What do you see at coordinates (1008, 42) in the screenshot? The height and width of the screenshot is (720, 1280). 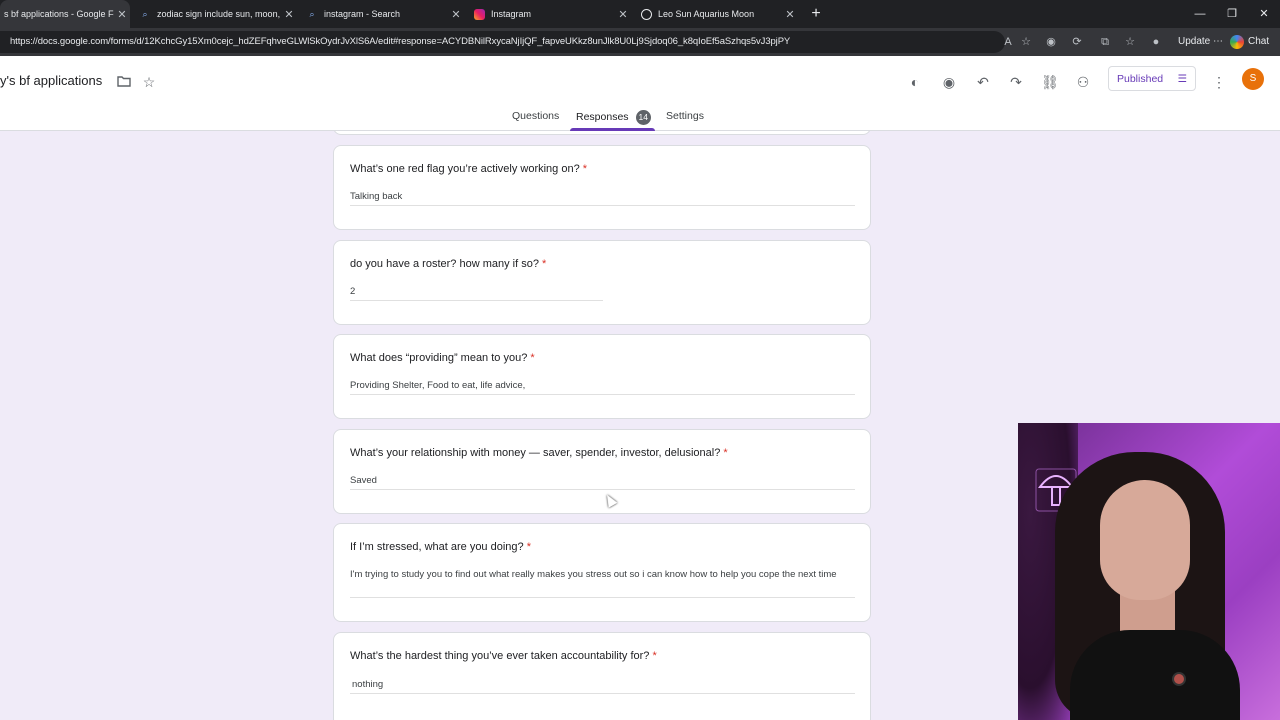 I see `read-aloud-icon: A` at bounding box center [1008, 42].